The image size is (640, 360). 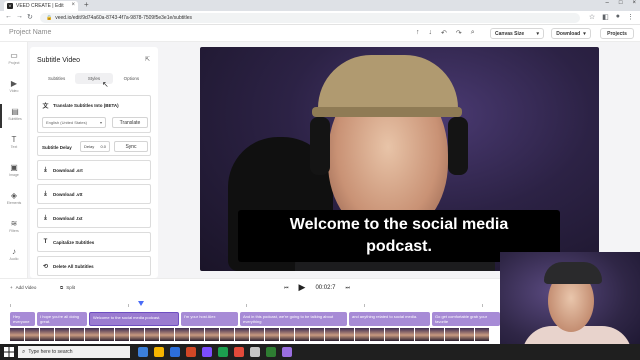 I want to click on timeline-ruler, so click(x=255, y=305).